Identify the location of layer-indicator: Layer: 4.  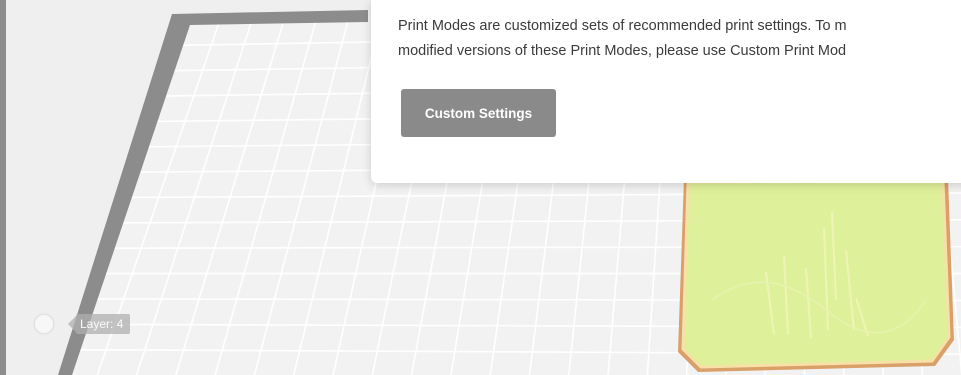
(99, 324).